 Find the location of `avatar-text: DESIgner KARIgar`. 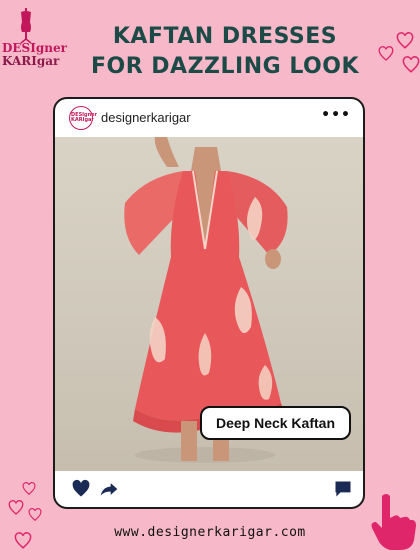

avatar-text: DESIgner KARIgar is located at coordinates (84, 117).